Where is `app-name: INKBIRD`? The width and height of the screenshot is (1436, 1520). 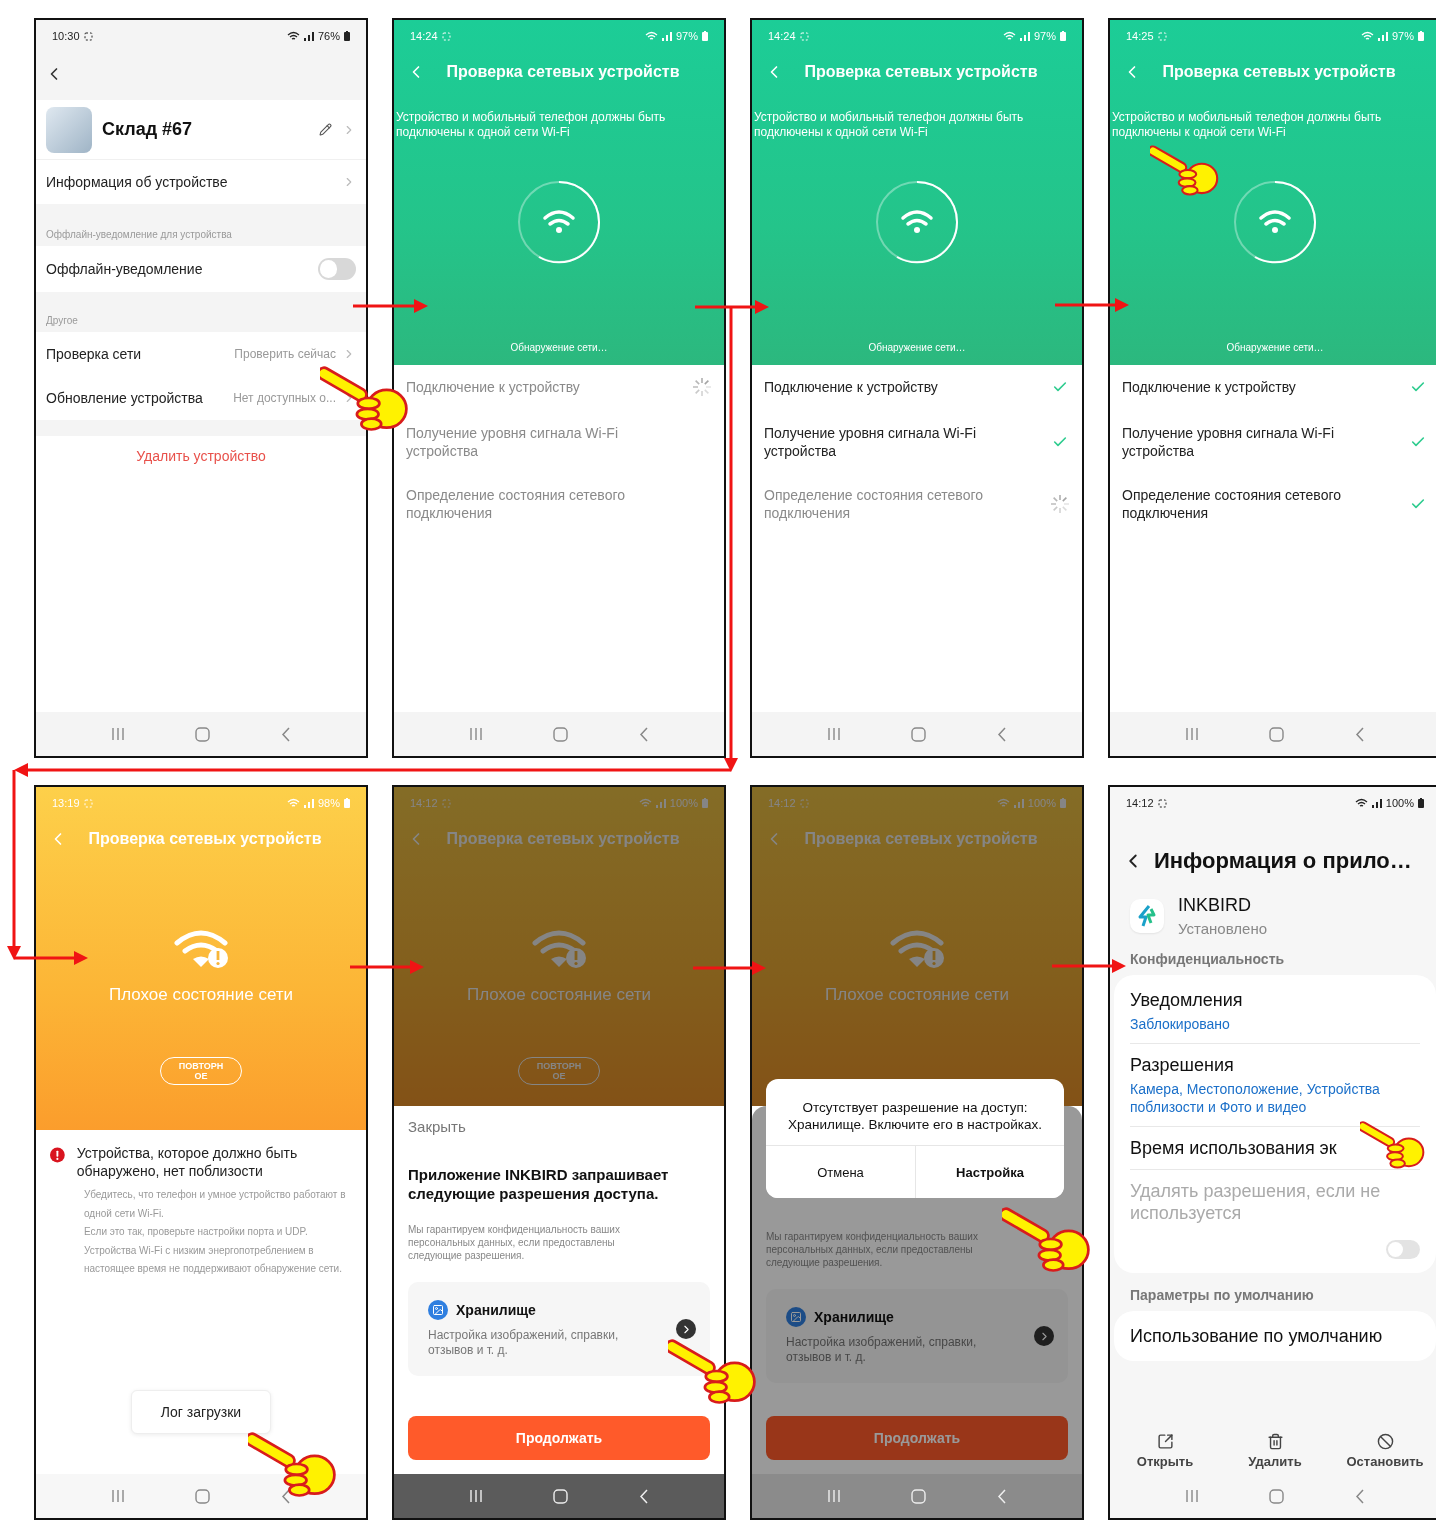
app-name: INKBIRD is located at coordinates (1215, 905).